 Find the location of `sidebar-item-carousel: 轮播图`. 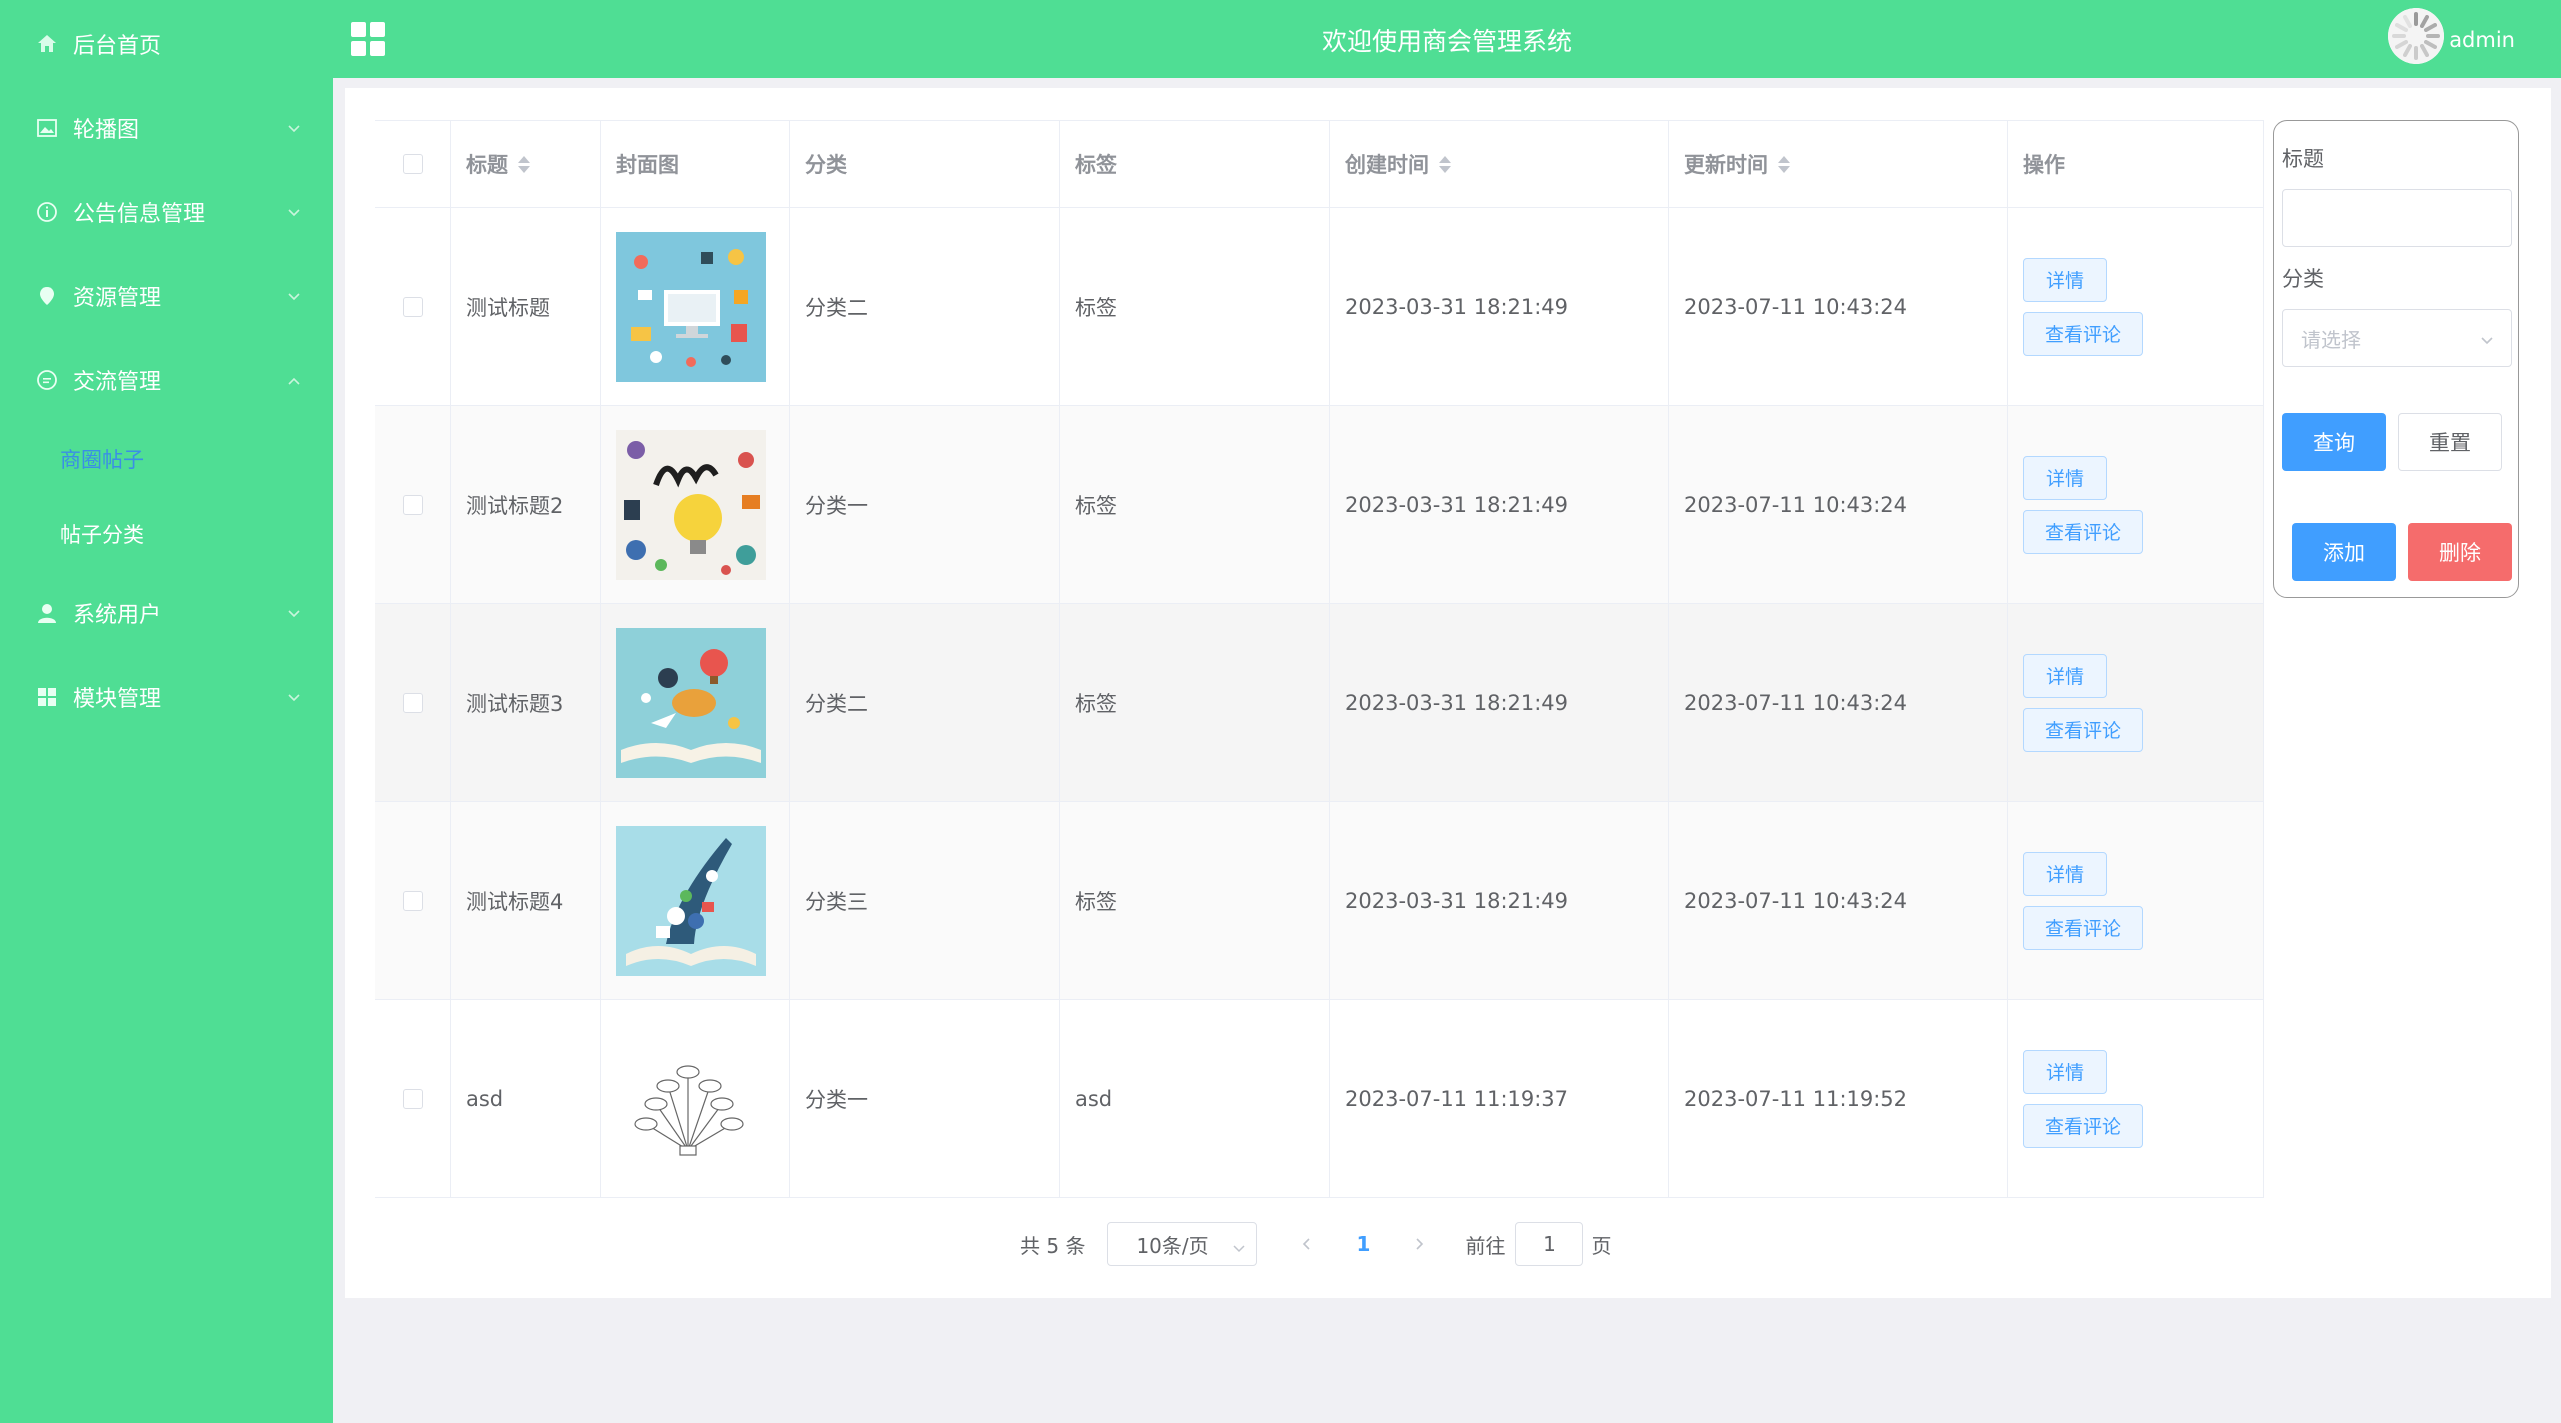

sidebar-item-carousel: 轮播图 is located at coordinates (166, 128).